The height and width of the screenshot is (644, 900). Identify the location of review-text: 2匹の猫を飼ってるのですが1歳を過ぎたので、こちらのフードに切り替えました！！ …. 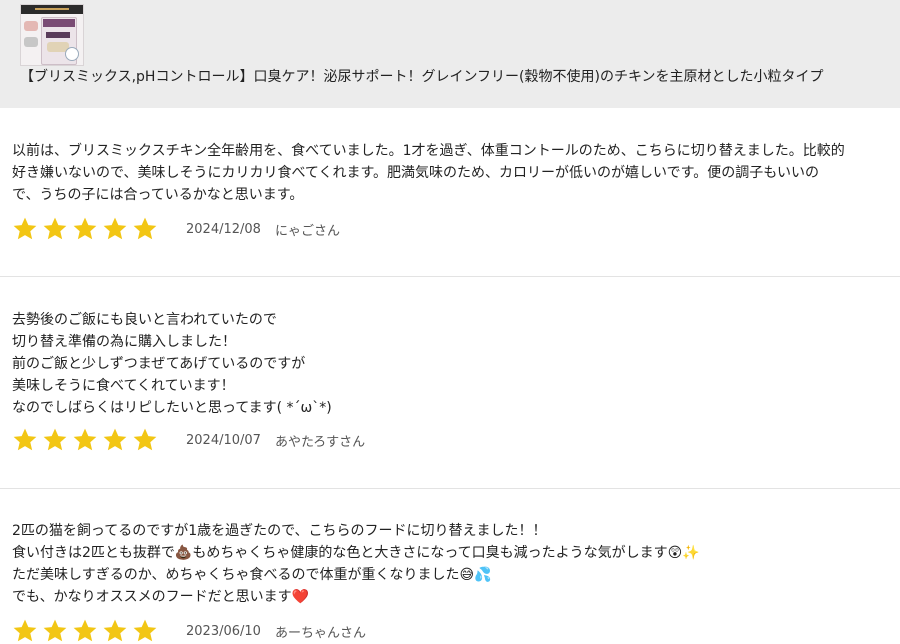
(356, 564).